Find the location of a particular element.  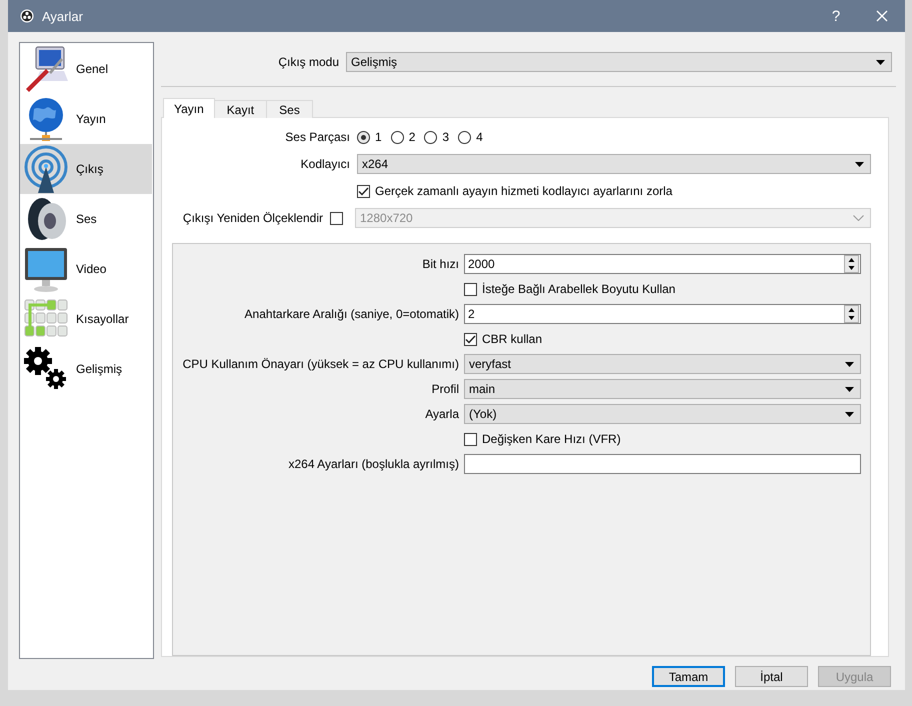

radio-option: 1 is located at coordinates (369, 137).